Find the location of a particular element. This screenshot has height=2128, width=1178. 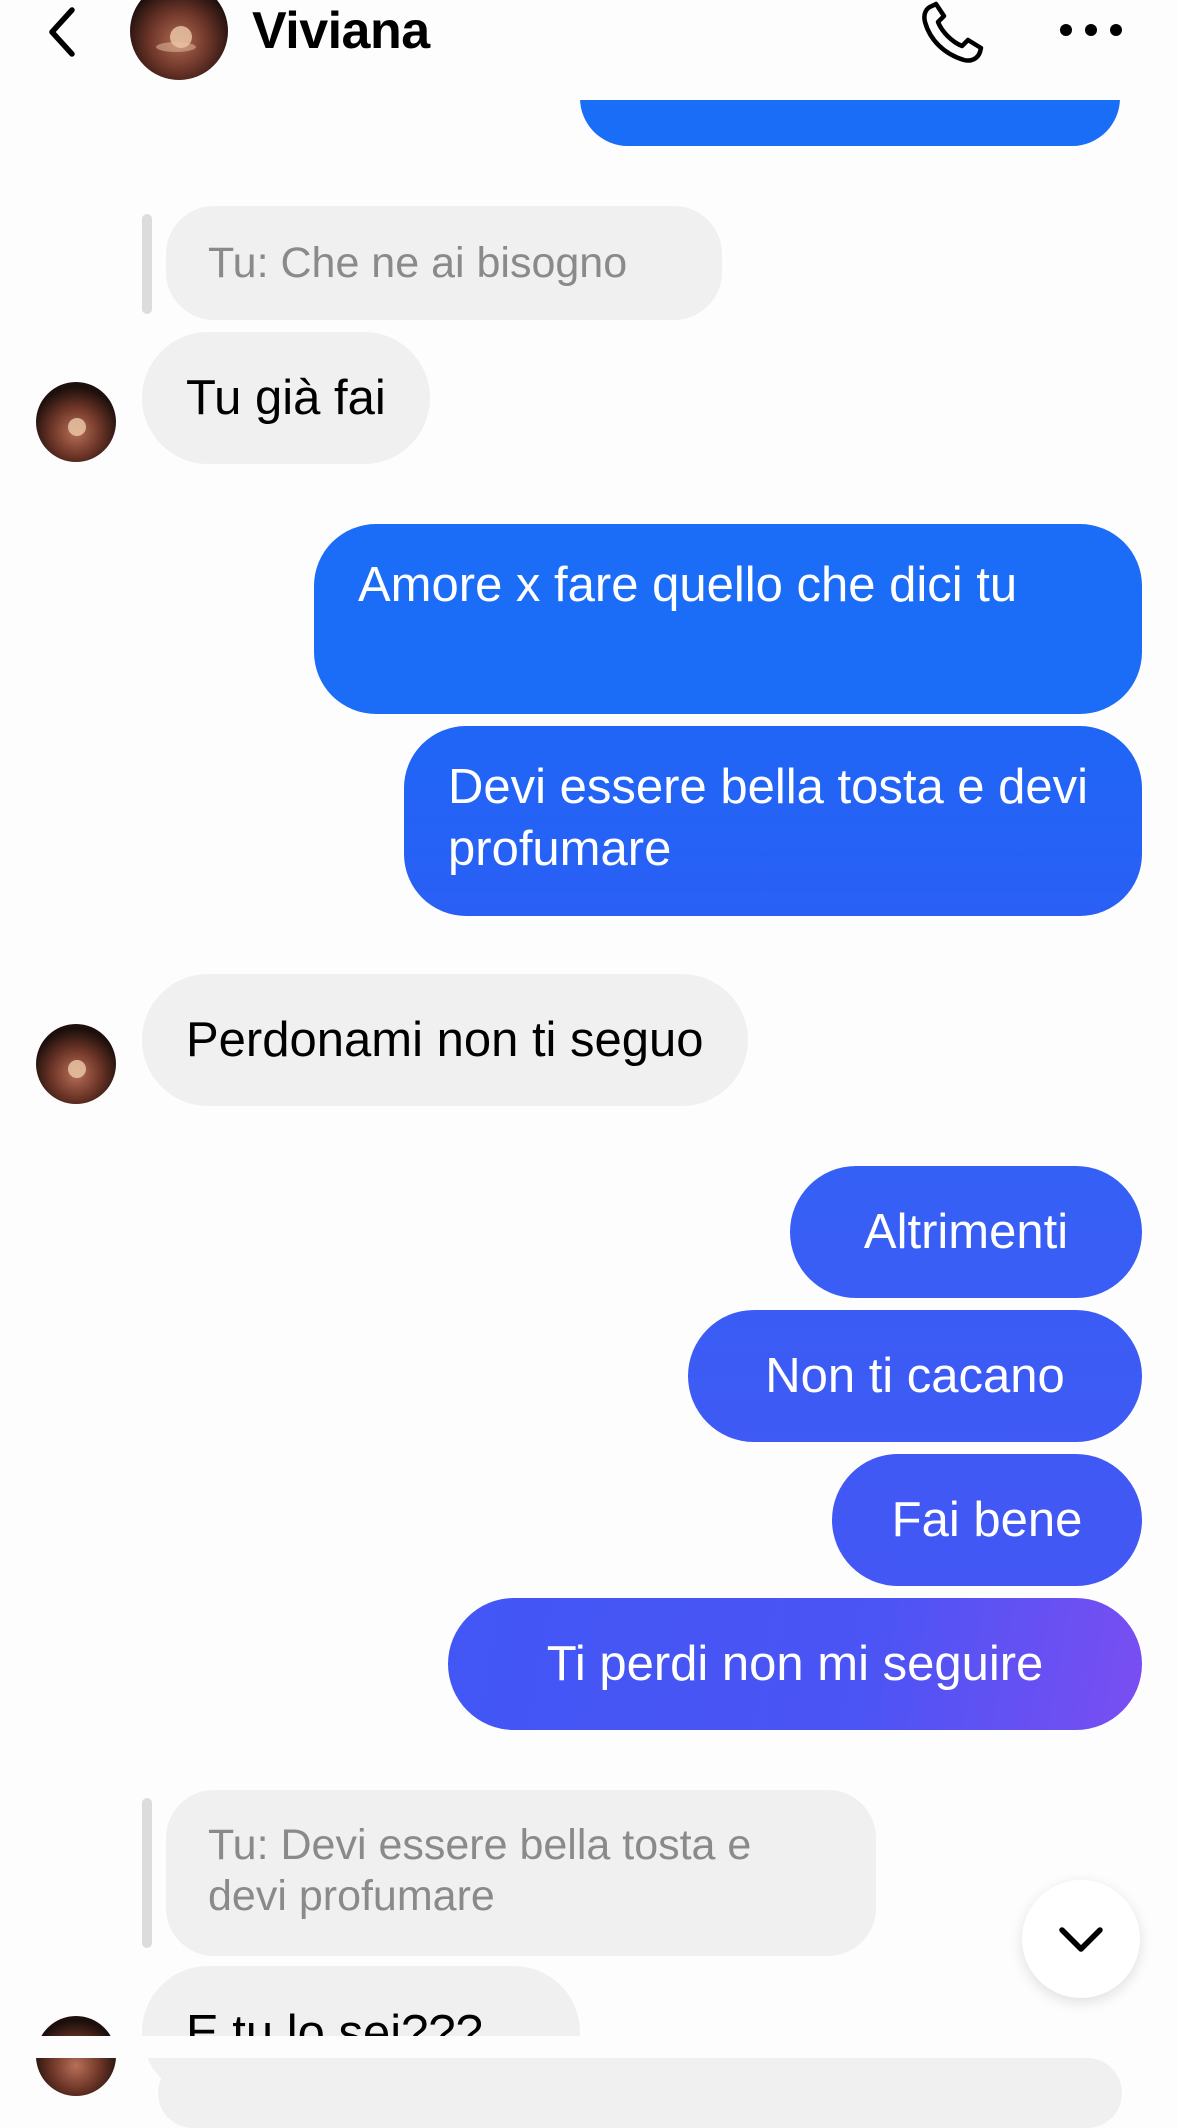

message-text: Ti perdi non mi seguire is located at coordinates (795, 1664).